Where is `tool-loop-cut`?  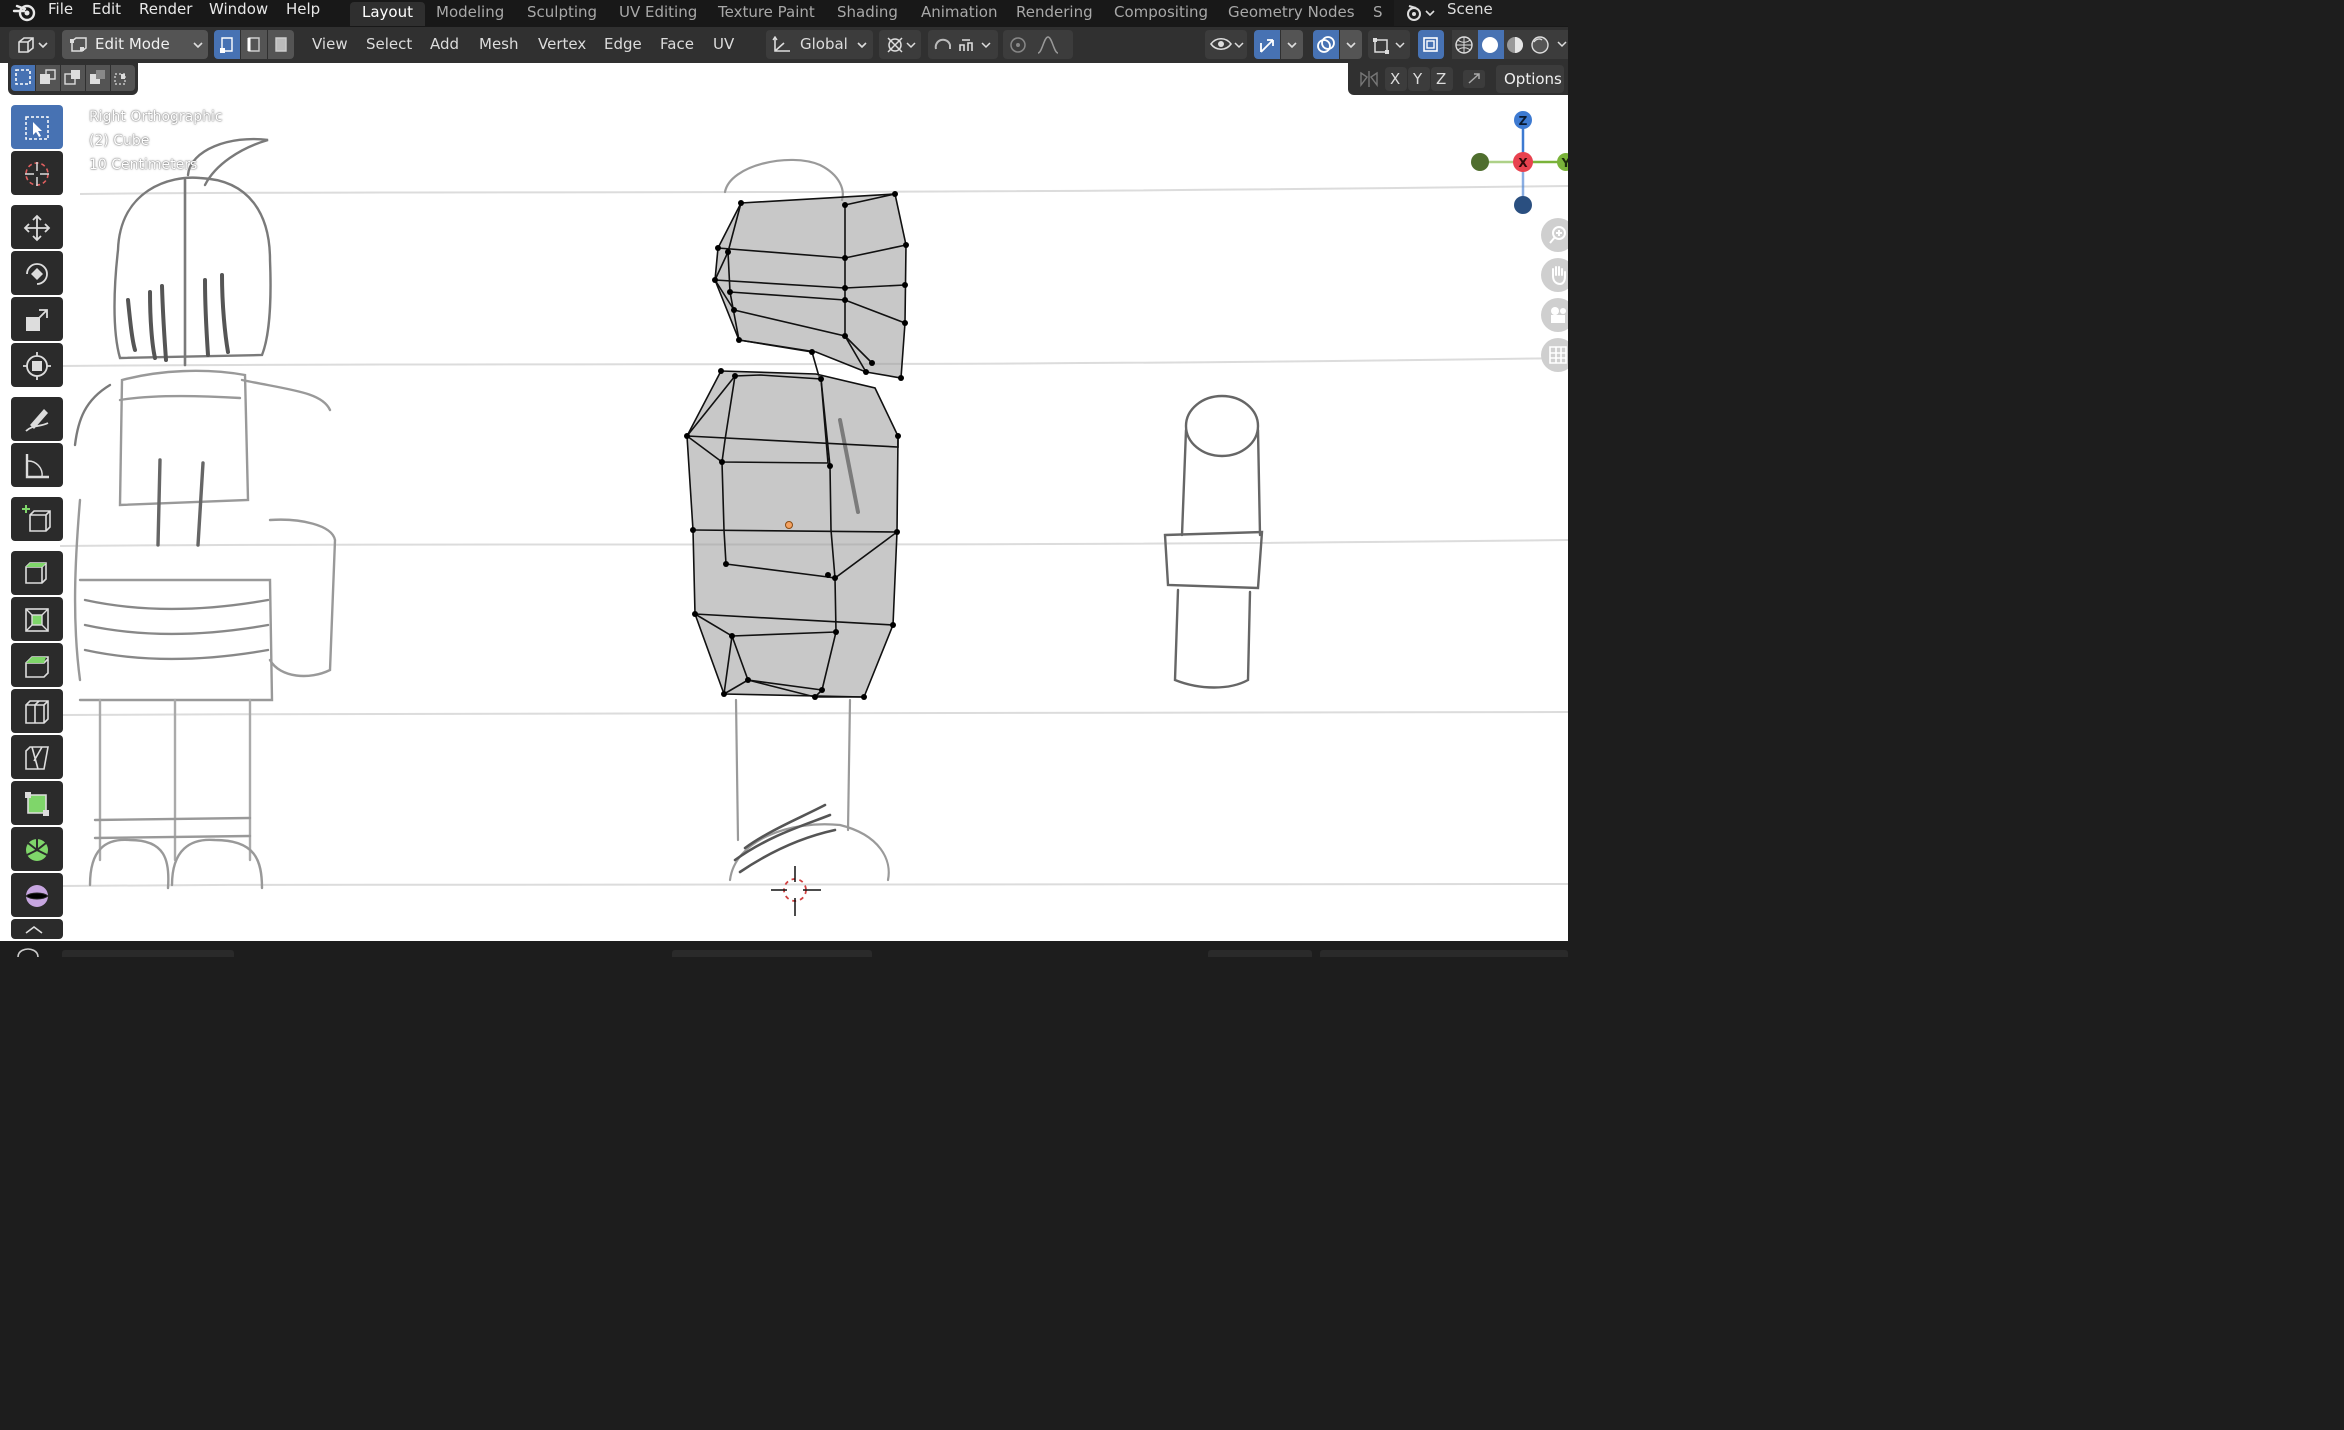 tool-loop-cut is located at coordinates (37, 711).